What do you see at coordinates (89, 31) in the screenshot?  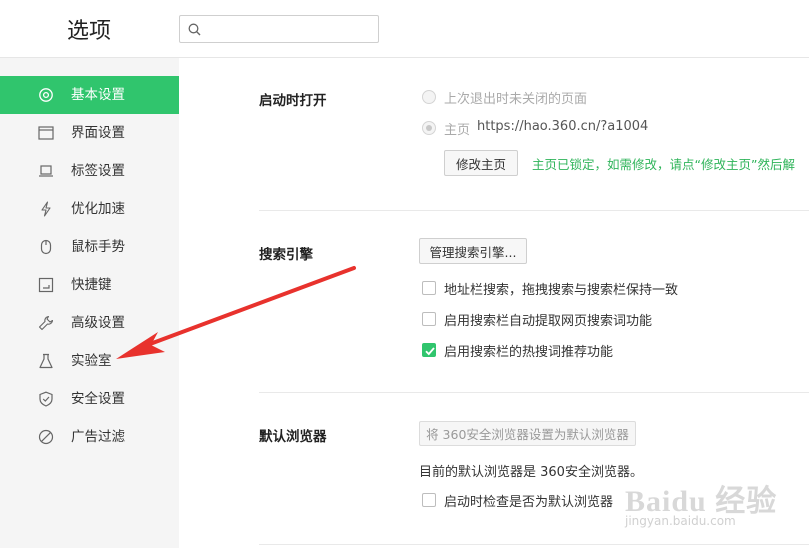 I see `page-title: 选项` at bounding box center [89, 31].